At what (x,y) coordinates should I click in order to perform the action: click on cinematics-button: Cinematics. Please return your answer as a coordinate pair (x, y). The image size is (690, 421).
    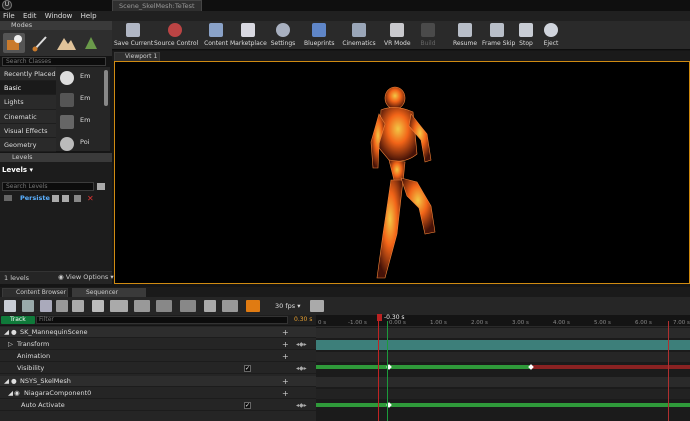
    Looking at the image, I should click on (359, 35).